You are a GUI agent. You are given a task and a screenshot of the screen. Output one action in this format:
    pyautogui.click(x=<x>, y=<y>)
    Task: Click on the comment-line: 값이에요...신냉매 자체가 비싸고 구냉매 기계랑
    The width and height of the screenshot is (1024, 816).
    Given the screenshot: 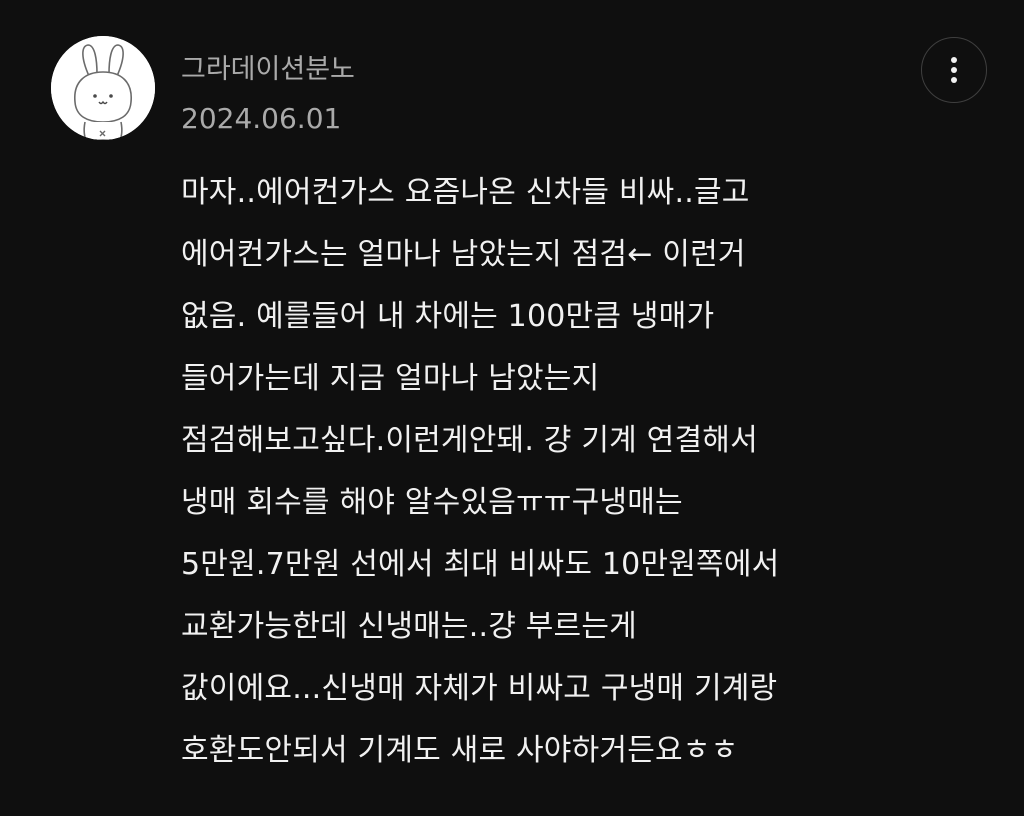 What is the action you would take?
    pyautogui.click(x=479, y=688)
    